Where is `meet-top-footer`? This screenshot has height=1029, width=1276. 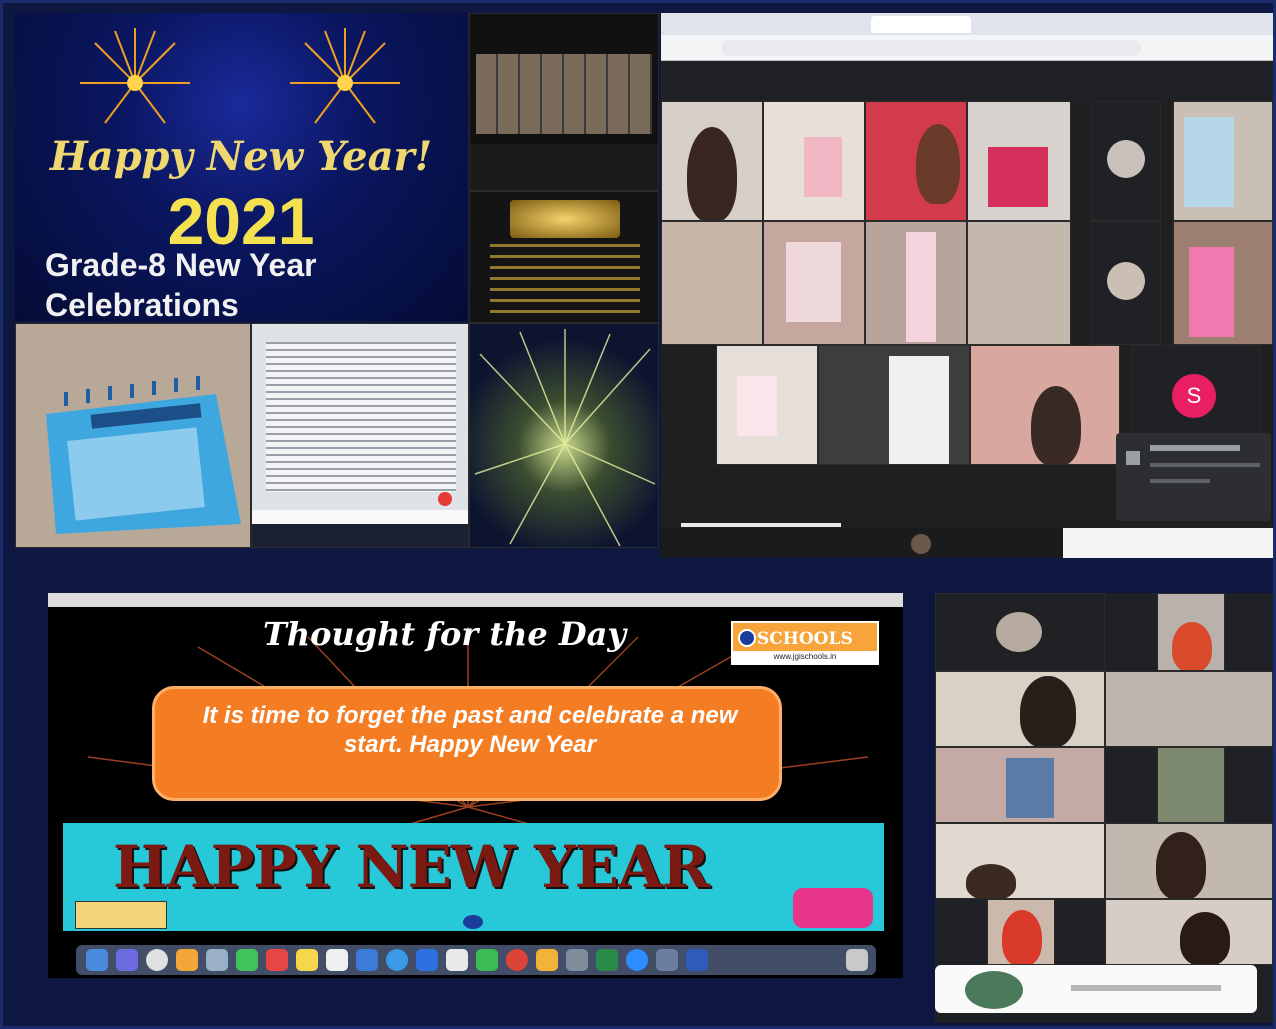
meet-top-footer is located at coordinates (967, 543).